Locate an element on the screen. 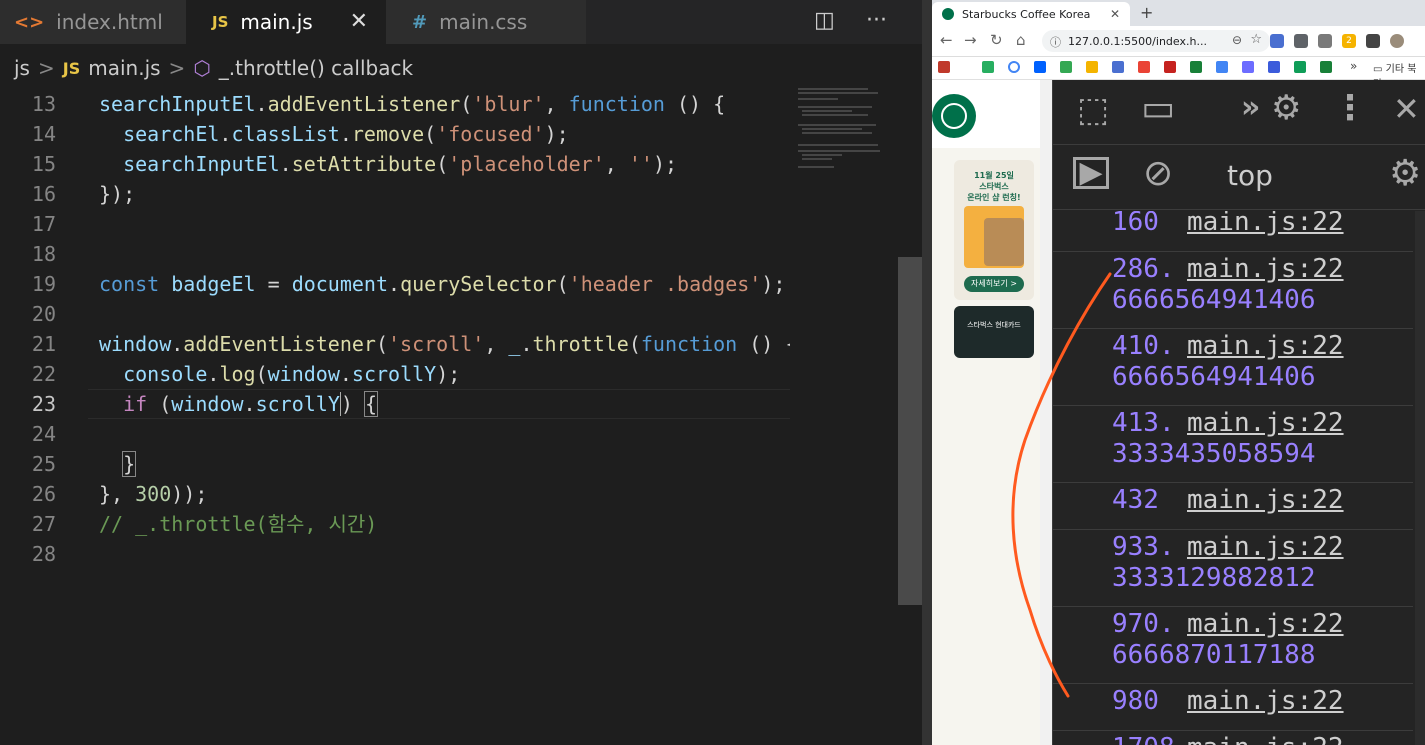 Image resolution: width=1425 pixels, height=745 pixels. split-editor-icon: ◫ is located at coordinates (824, 20).